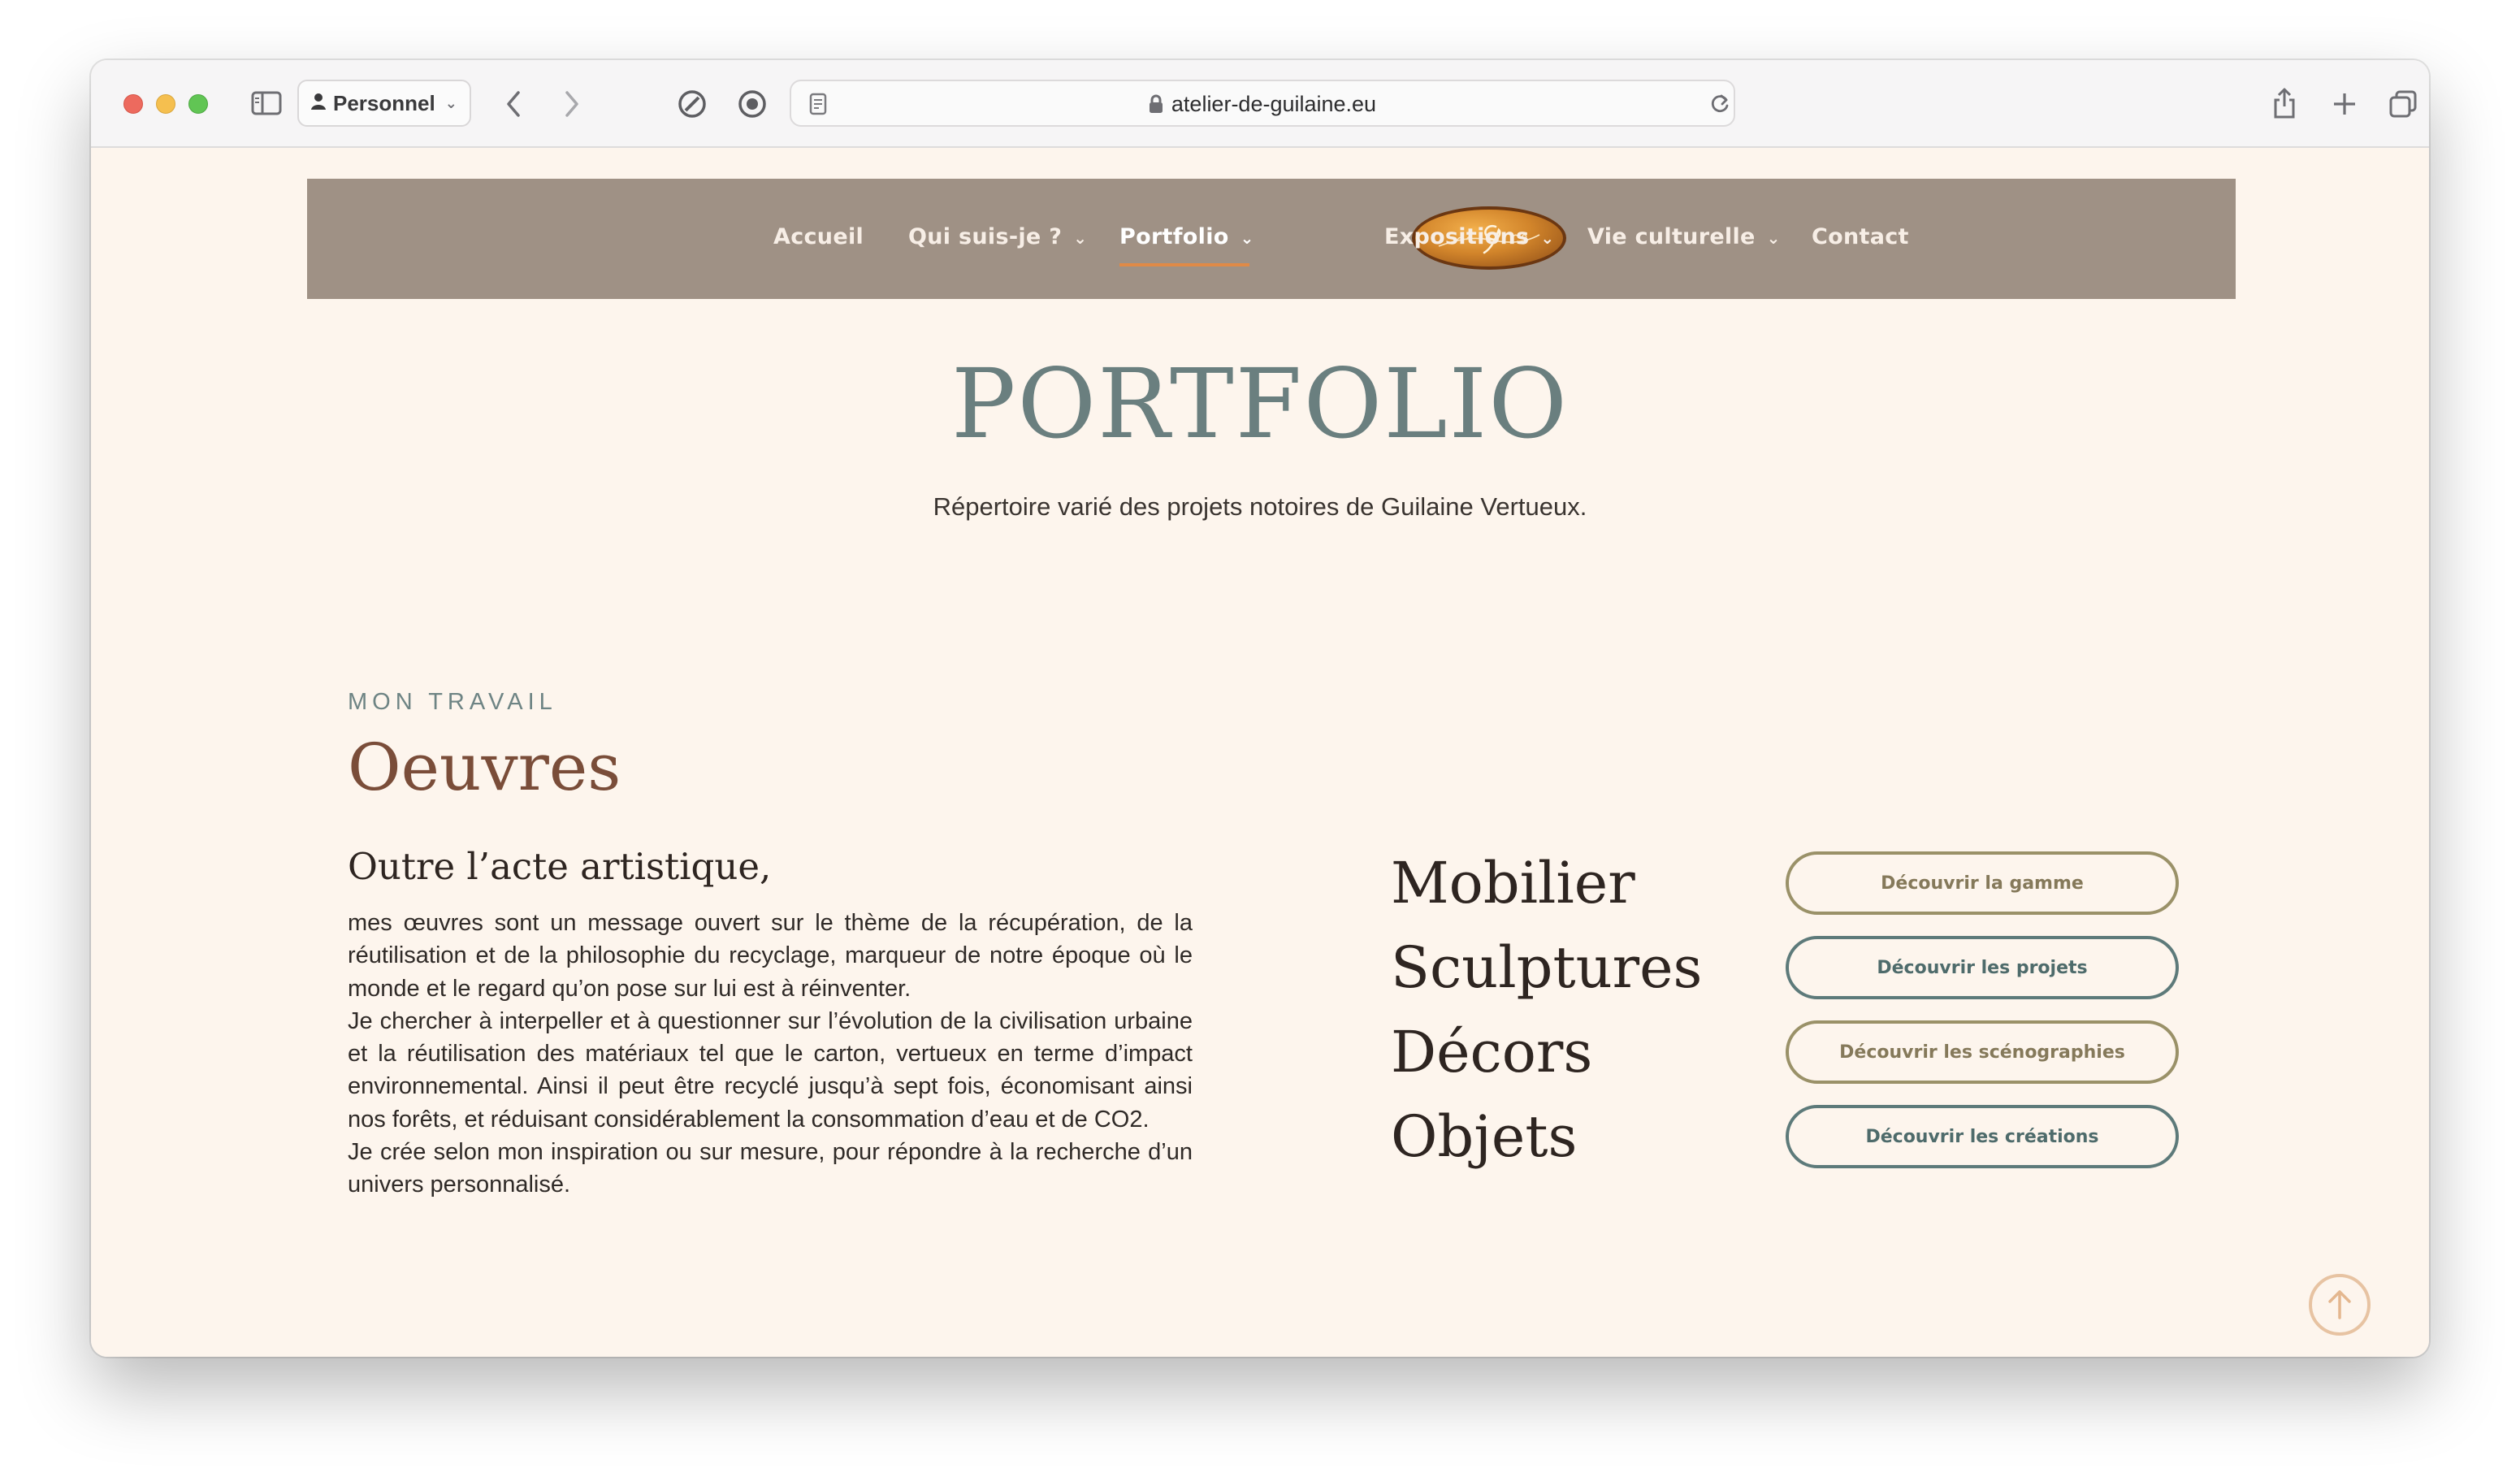 Image resolution: width=2520 pixels, height=1477 pixels. I want to click on shield-icon, so click(692, 104).